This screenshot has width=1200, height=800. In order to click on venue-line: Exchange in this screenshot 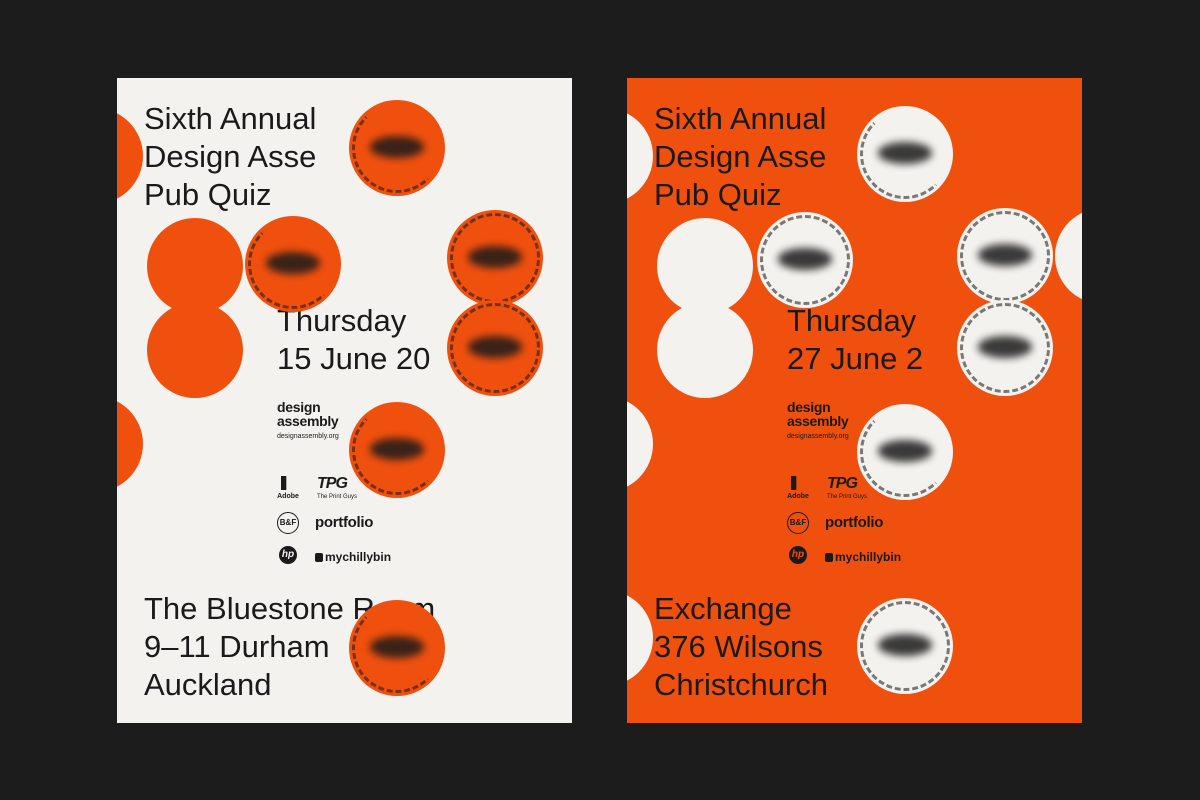, I will do `click(723, 608)`.